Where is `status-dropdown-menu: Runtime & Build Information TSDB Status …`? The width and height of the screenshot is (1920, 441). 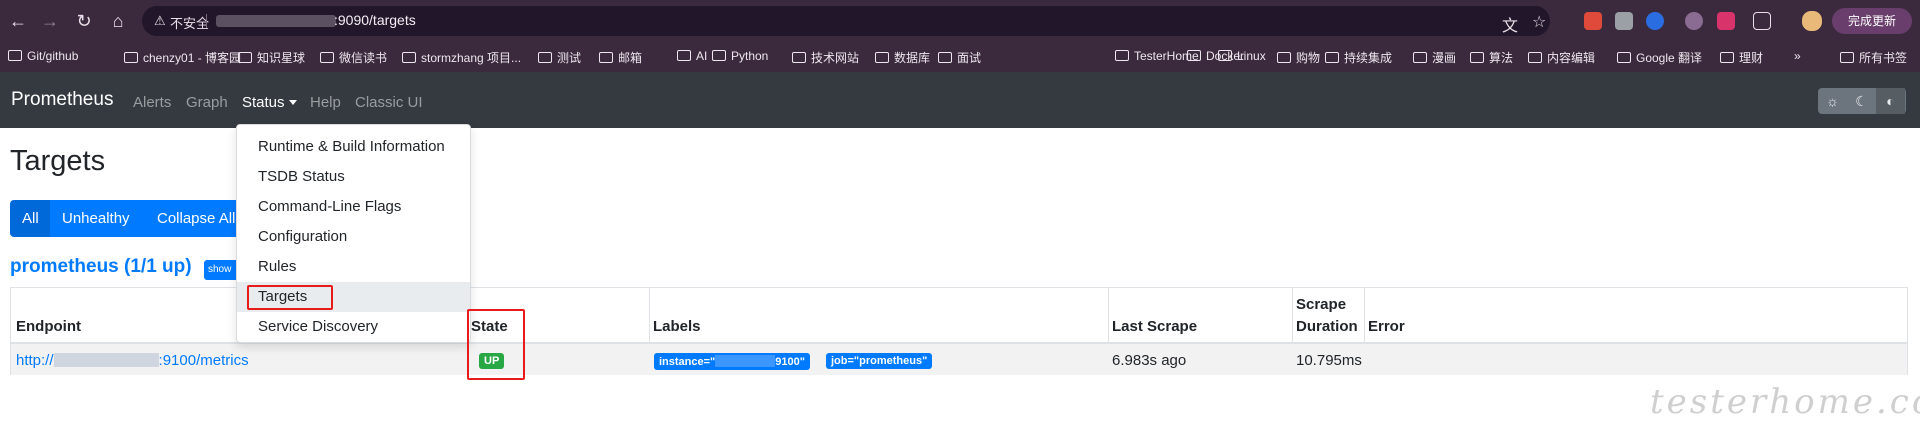 status-dropdown-menu: Runtime & Build Information TSDB Status … is located at coordinates (353, 233).